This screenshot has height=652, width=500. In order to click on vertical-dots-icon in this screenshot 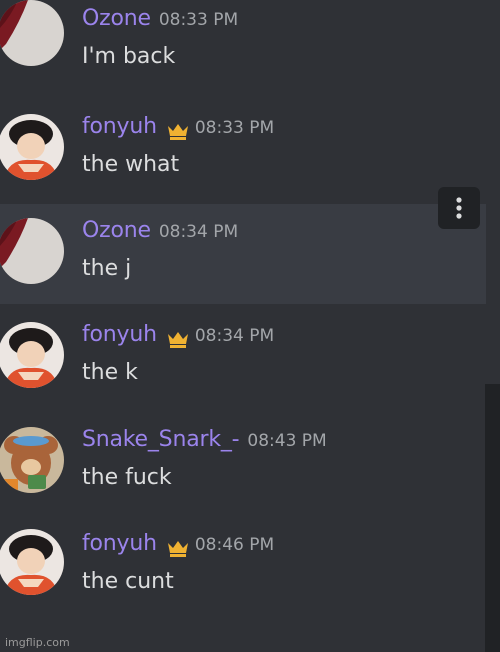, I will do `click(459, 208)`.